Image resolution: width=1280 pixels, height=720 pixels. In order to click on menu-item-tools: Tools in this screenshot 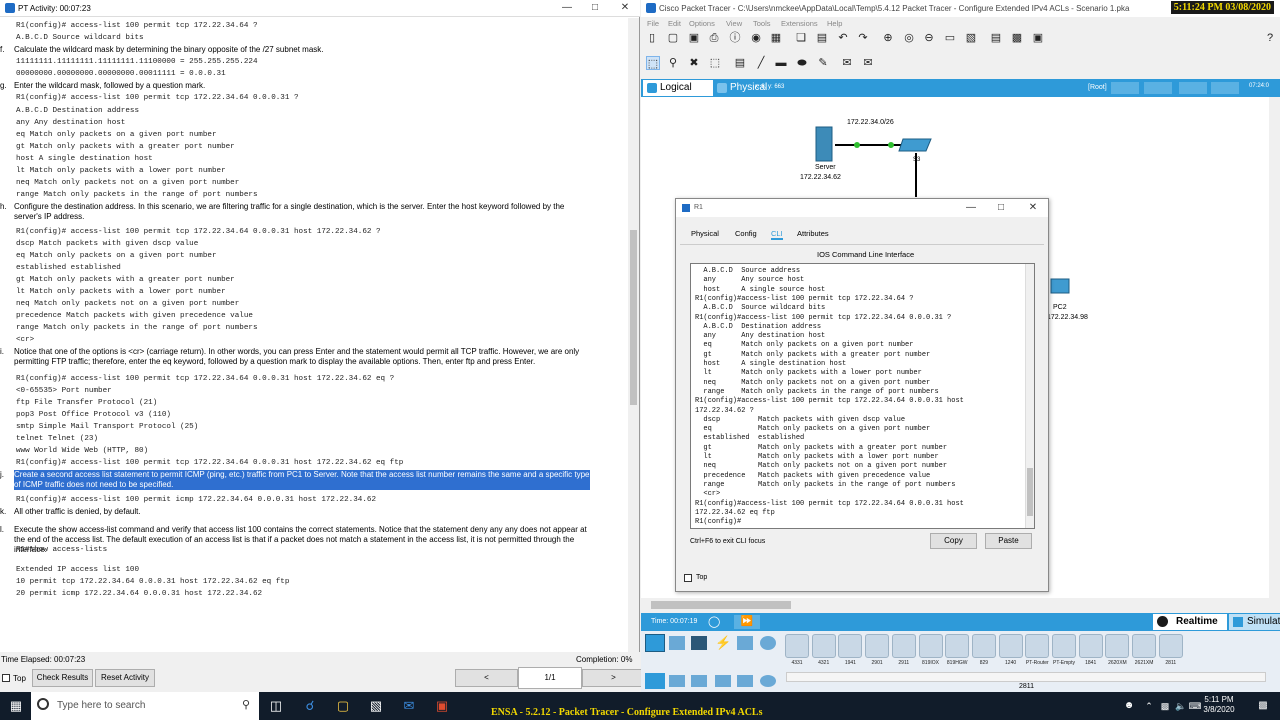, I will do `click(762, 23)`.